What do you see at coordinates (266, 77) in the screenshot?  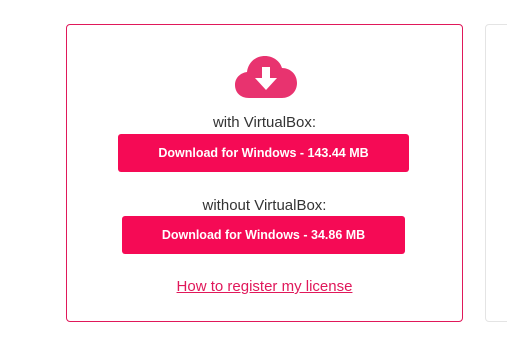 I see `cloud-download-icon` at bounding box center [266, 77].